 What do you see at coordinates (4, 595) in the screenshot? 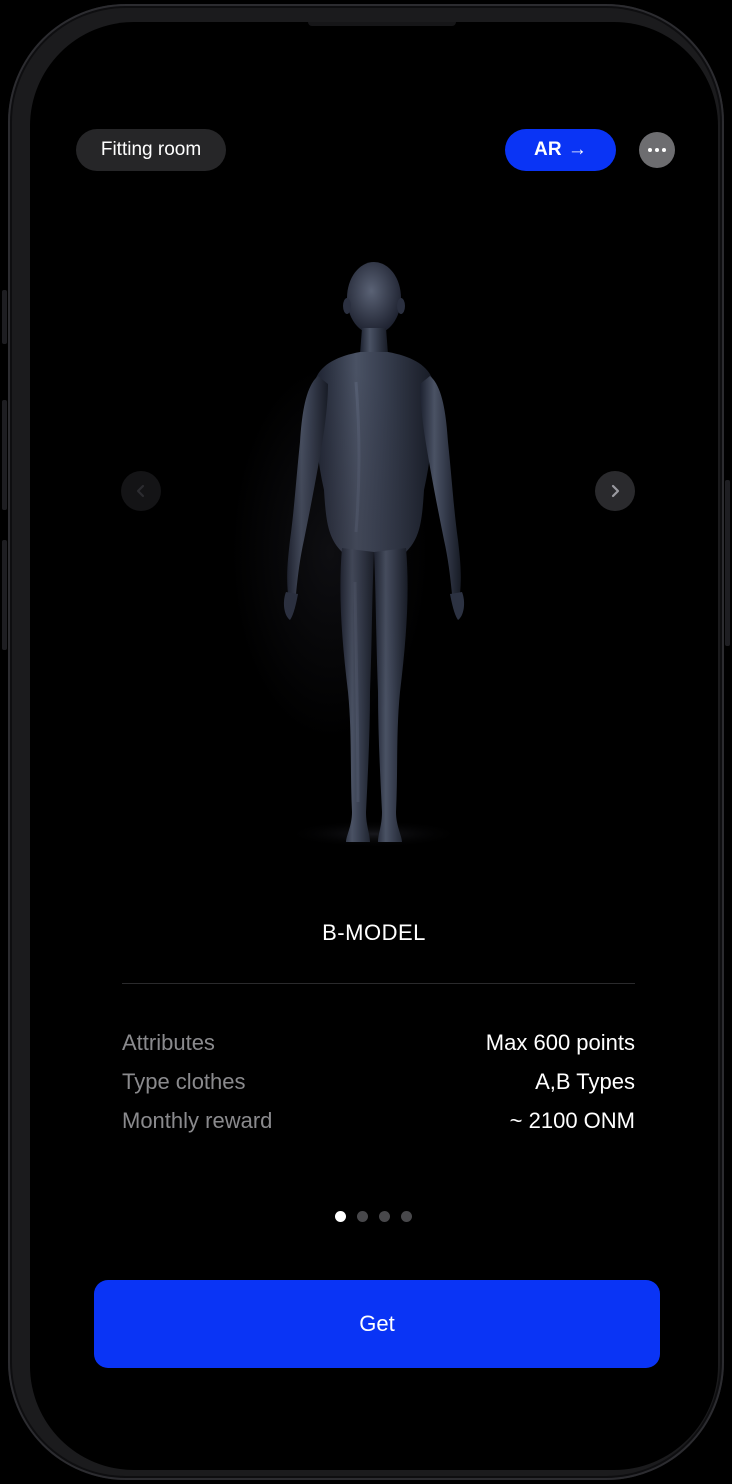
I see `volume-down-button` at bounding box center [4, 595].